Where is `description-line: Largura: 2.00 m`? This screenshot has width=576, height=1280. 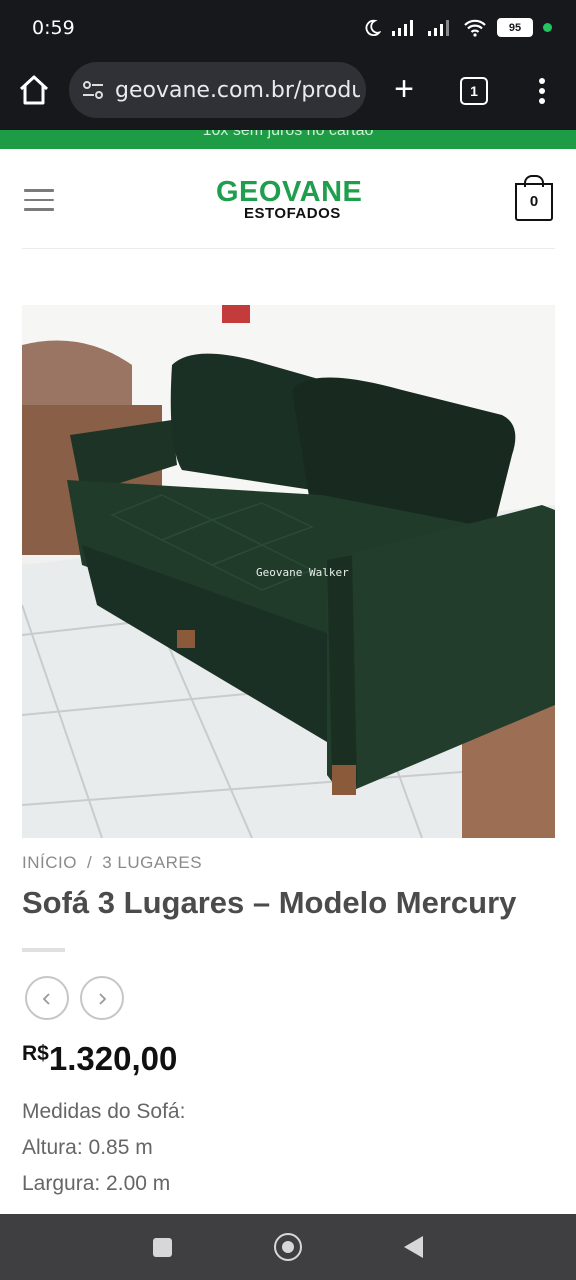 description-line: Largura: 2.00 m is located at coordinates (96, 1183).